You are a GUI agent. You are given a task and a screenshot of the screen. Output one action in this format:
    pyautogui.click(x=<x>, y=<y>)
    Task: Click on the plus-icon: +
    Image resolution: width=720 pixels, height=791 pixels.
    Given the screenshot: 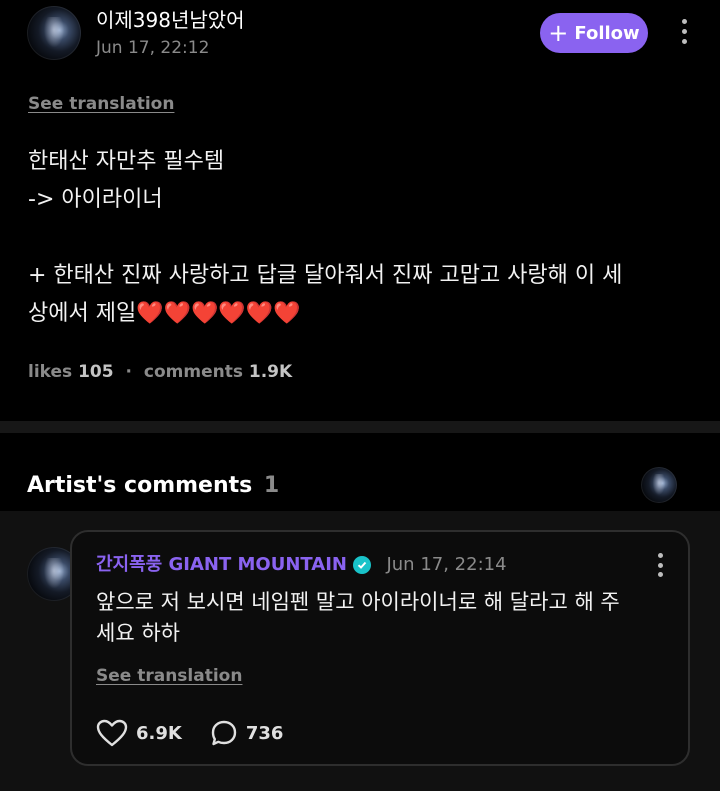 What is the action you would take?
    pyautogui.click(x=558, y=33)
    